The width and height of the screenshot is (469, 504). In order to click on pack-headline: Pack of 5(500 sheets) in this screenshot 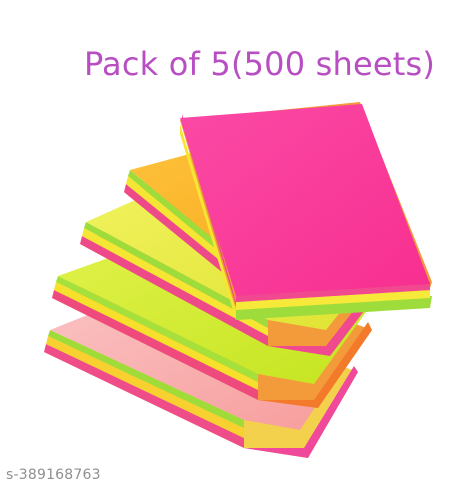, I will do `click(260, 64)`.